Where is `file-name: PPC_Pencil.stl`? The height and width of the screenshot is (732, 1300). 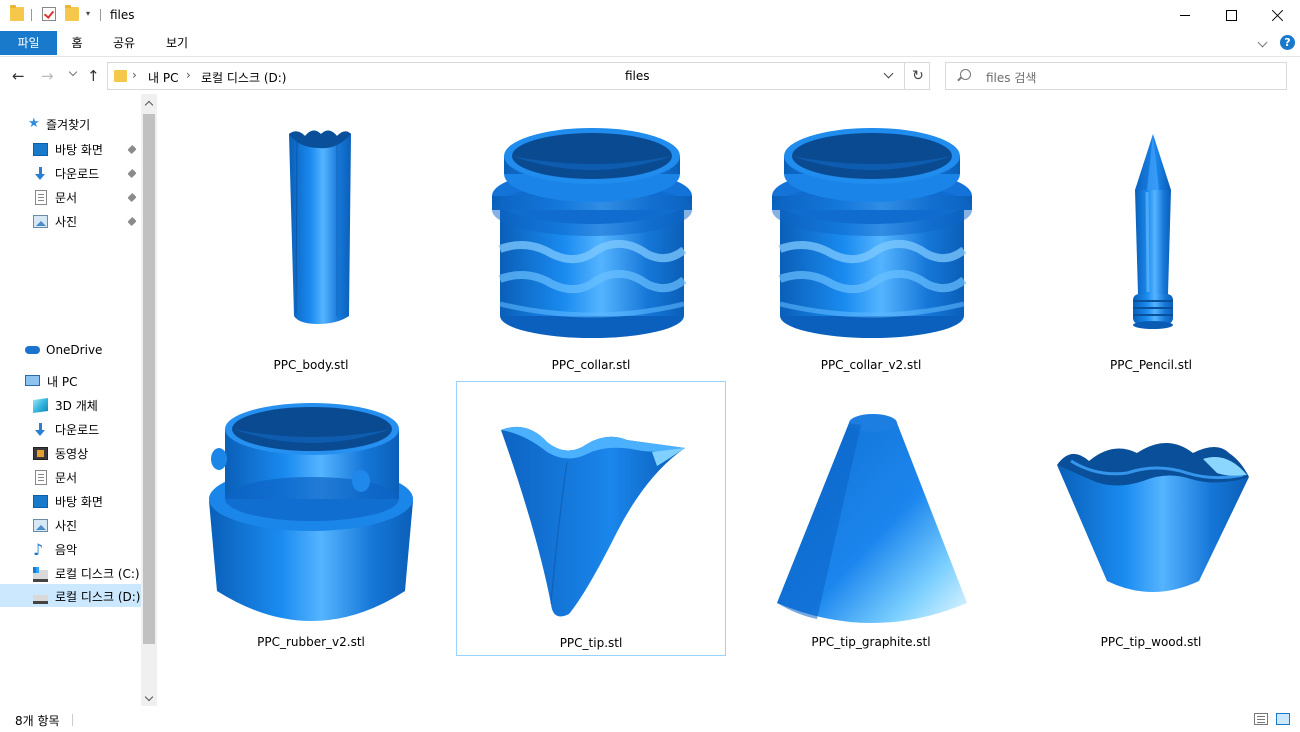 file-name: PPC_Pencil.stl is located at coordinates (1151, 365).